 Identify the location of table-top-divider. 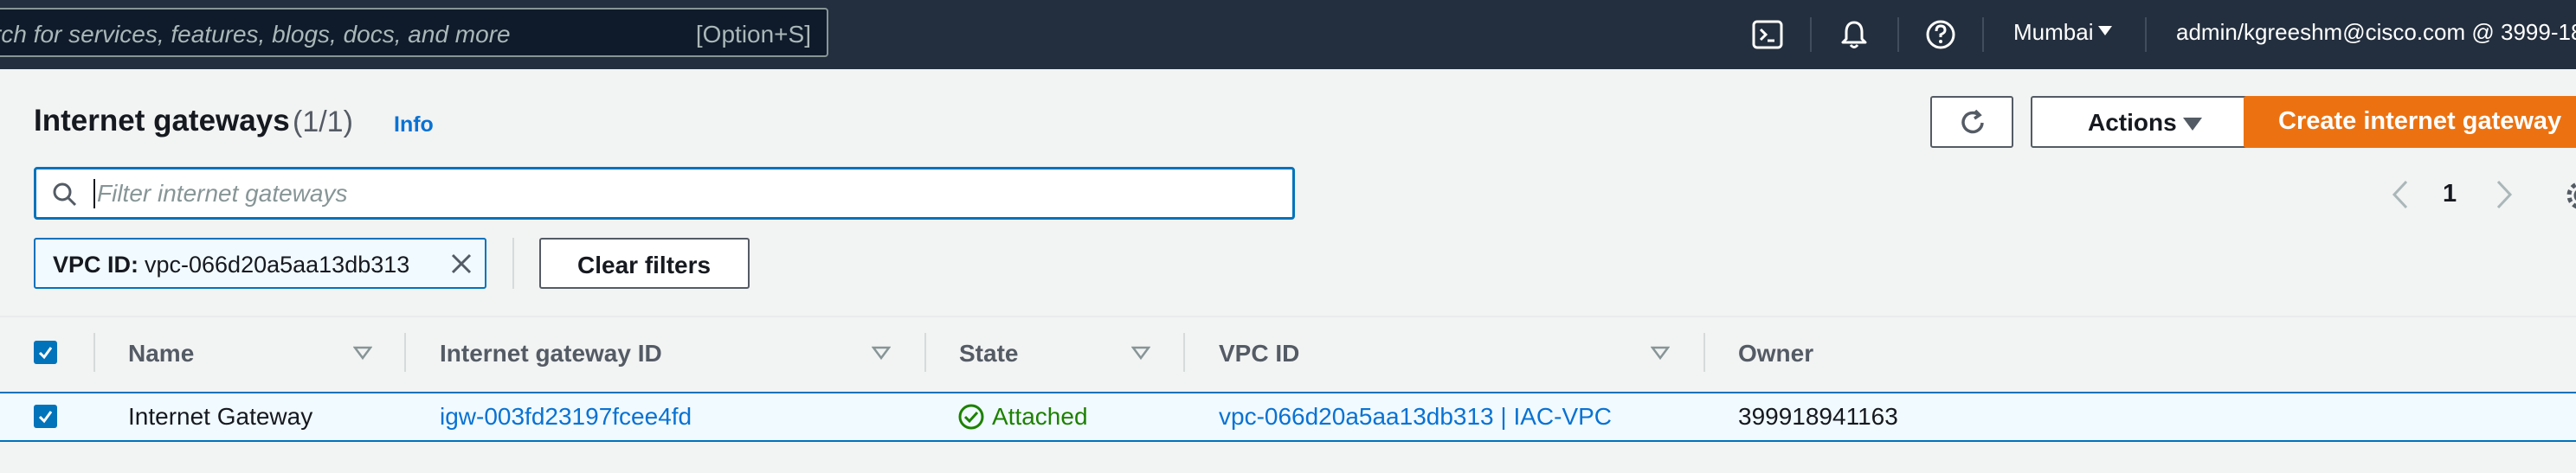
(1288, 316).